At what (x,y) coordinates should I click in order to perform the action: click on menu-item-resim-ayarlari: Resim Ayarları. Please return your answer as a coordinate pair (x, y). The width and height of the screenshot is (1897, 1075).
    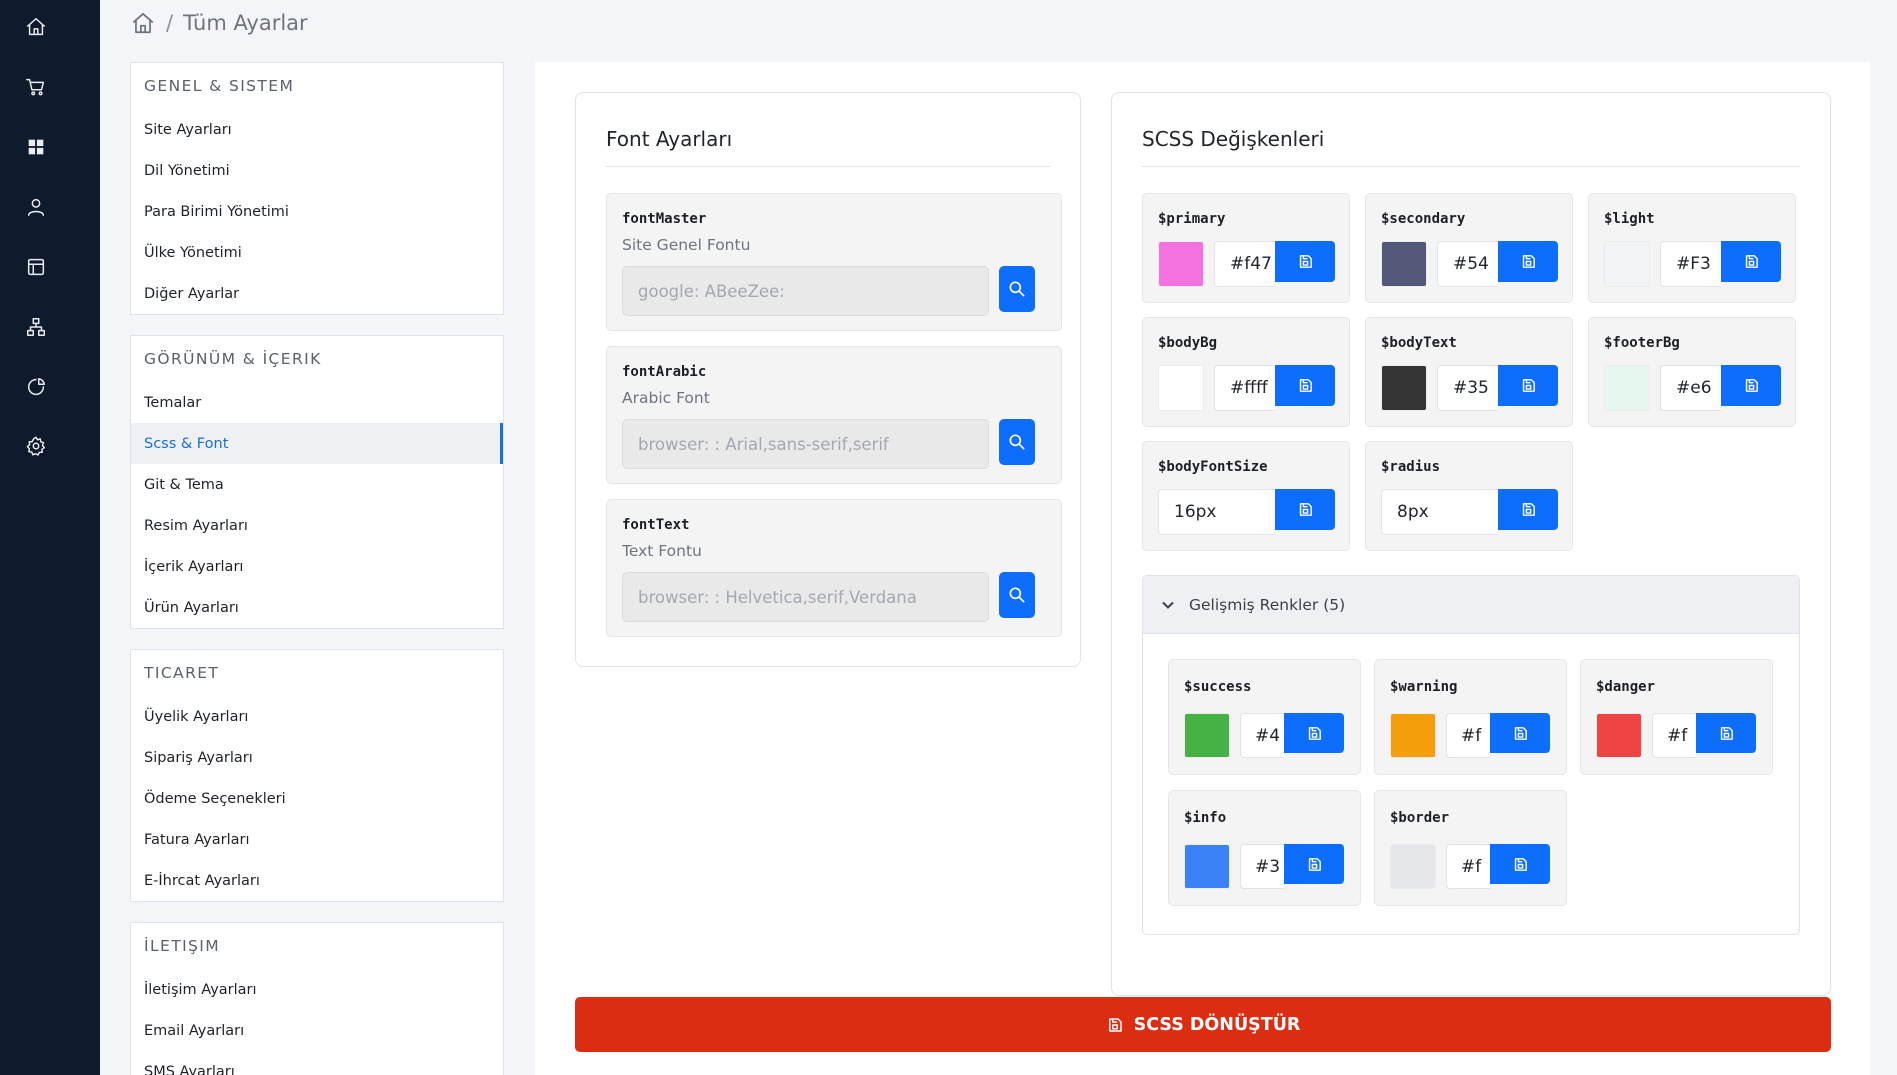
    Looking at the image, I should click on (317, 525).